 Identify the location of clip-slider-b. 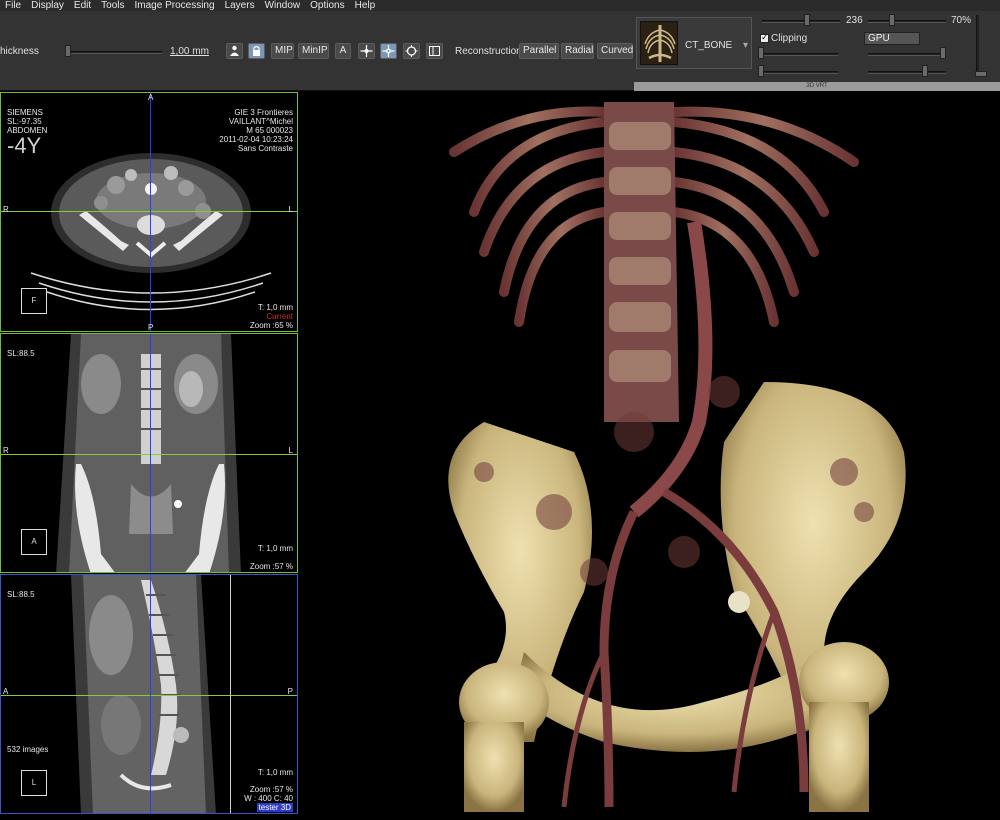
(907, 54).